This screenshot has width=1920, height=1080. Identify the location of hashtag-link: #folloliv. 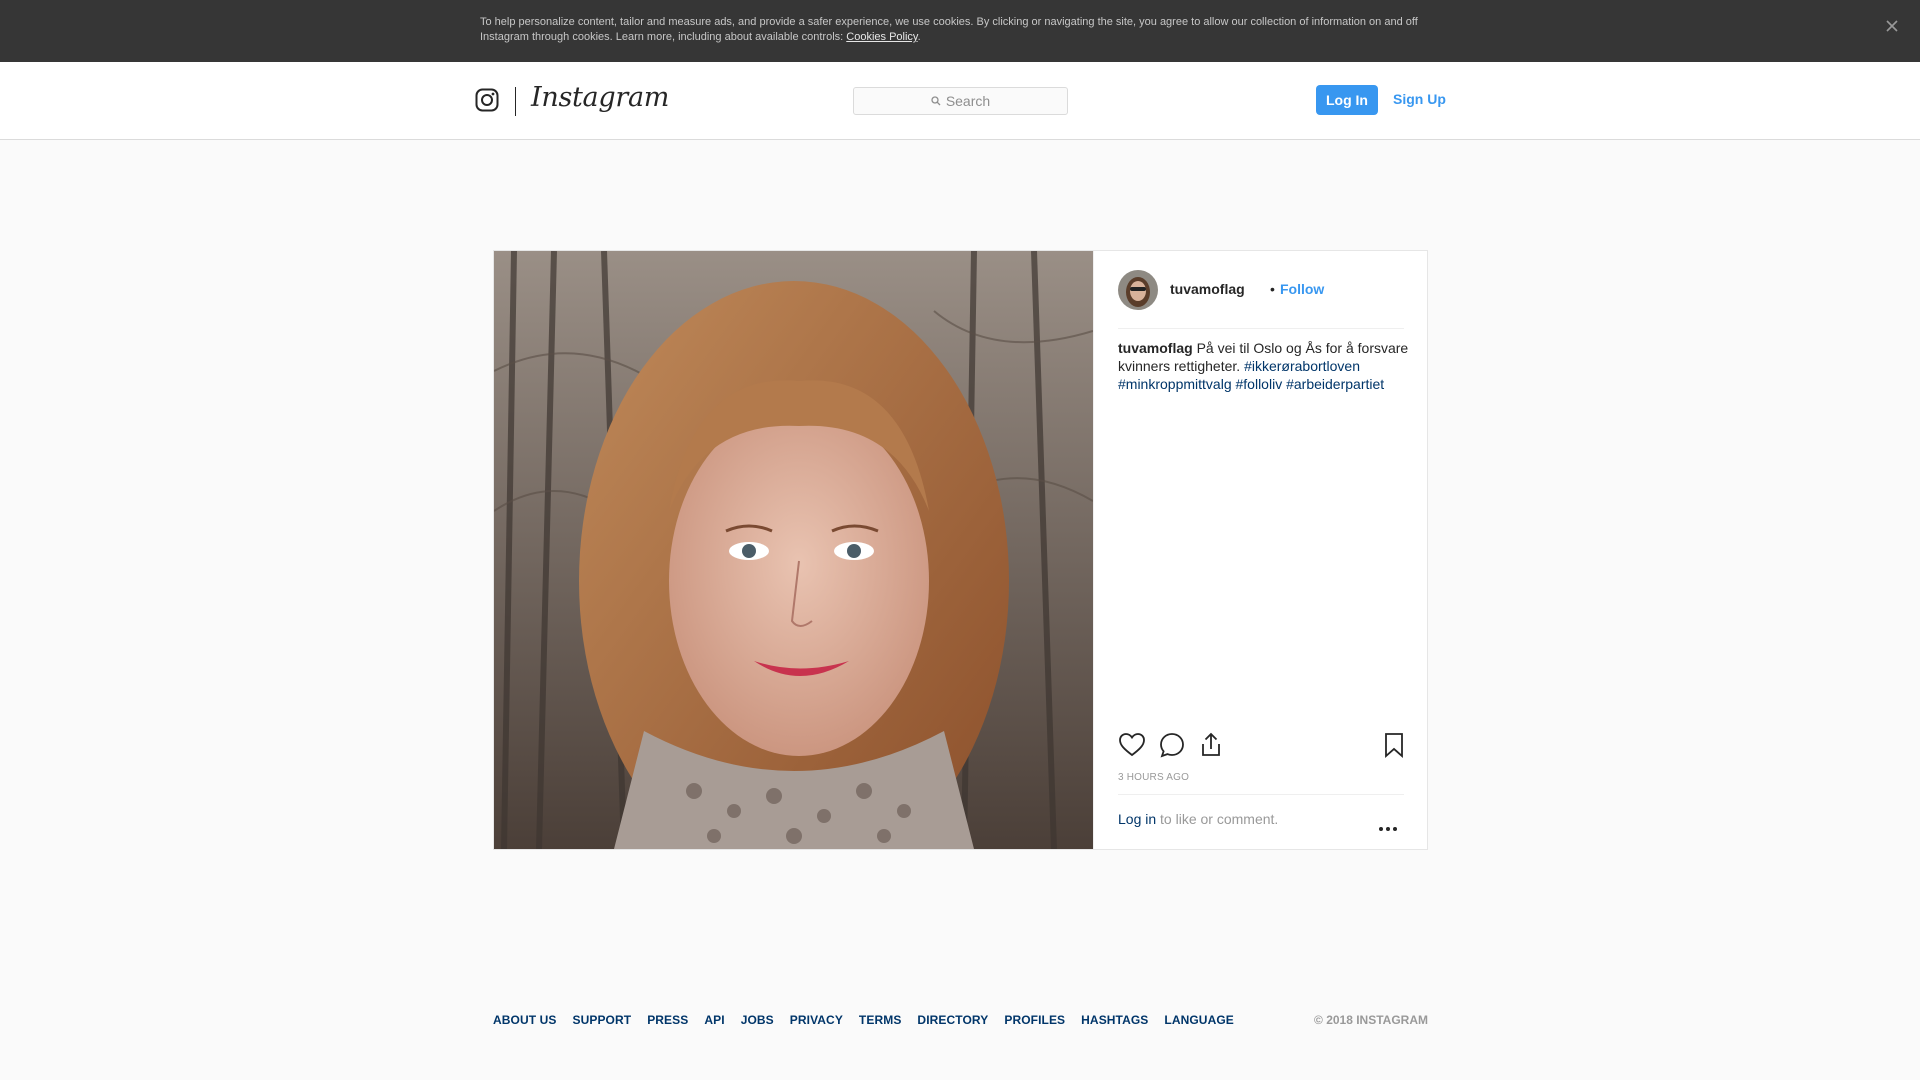
(1259, 384).